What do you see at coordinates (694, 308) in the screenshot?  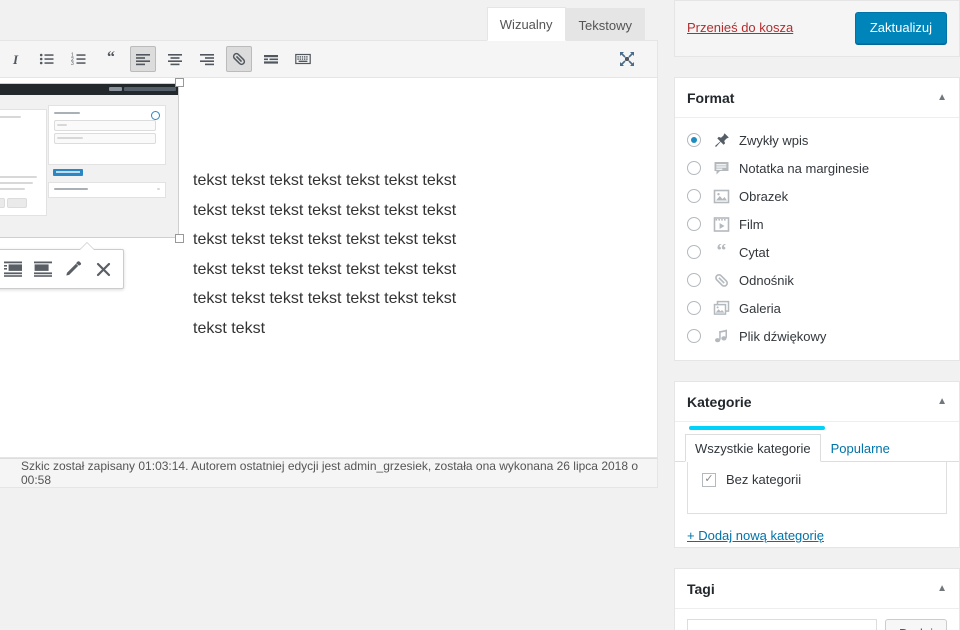 I see `radio-gallery` at bounding box center [694, 308].